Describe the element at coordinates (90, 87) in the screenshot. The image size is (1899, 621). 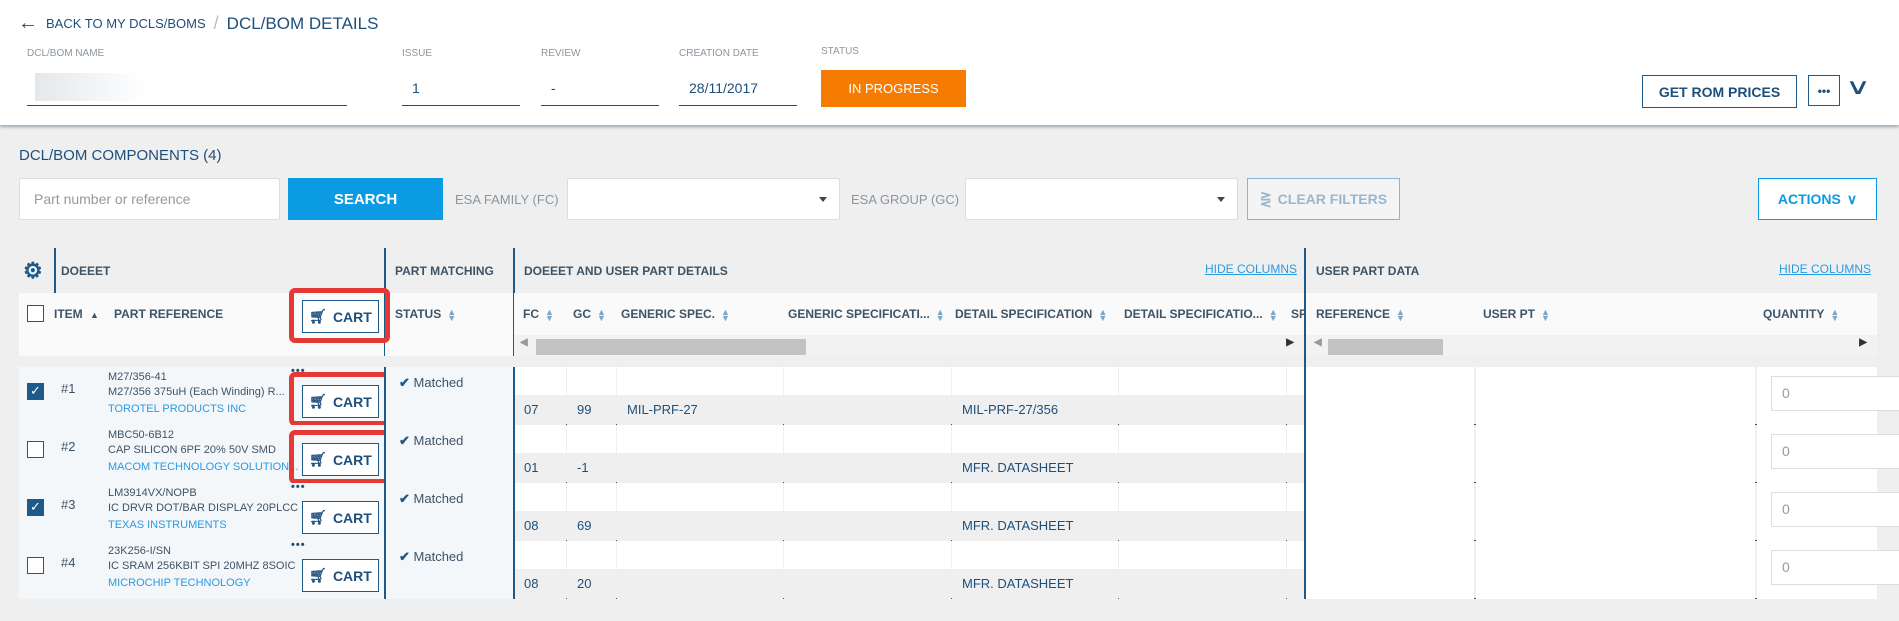
I see `redacted-name` at that location.